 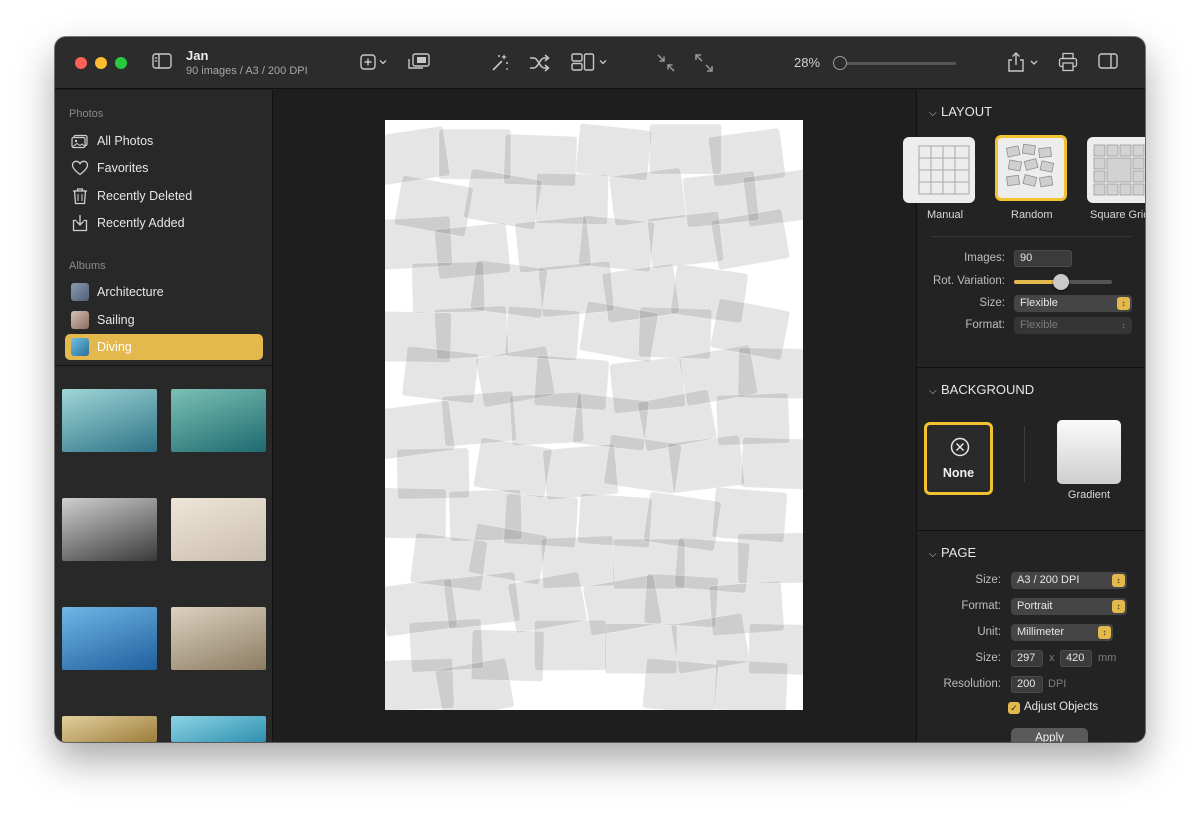 I want to click on layout-option-manual, so click(x=939, y=170).